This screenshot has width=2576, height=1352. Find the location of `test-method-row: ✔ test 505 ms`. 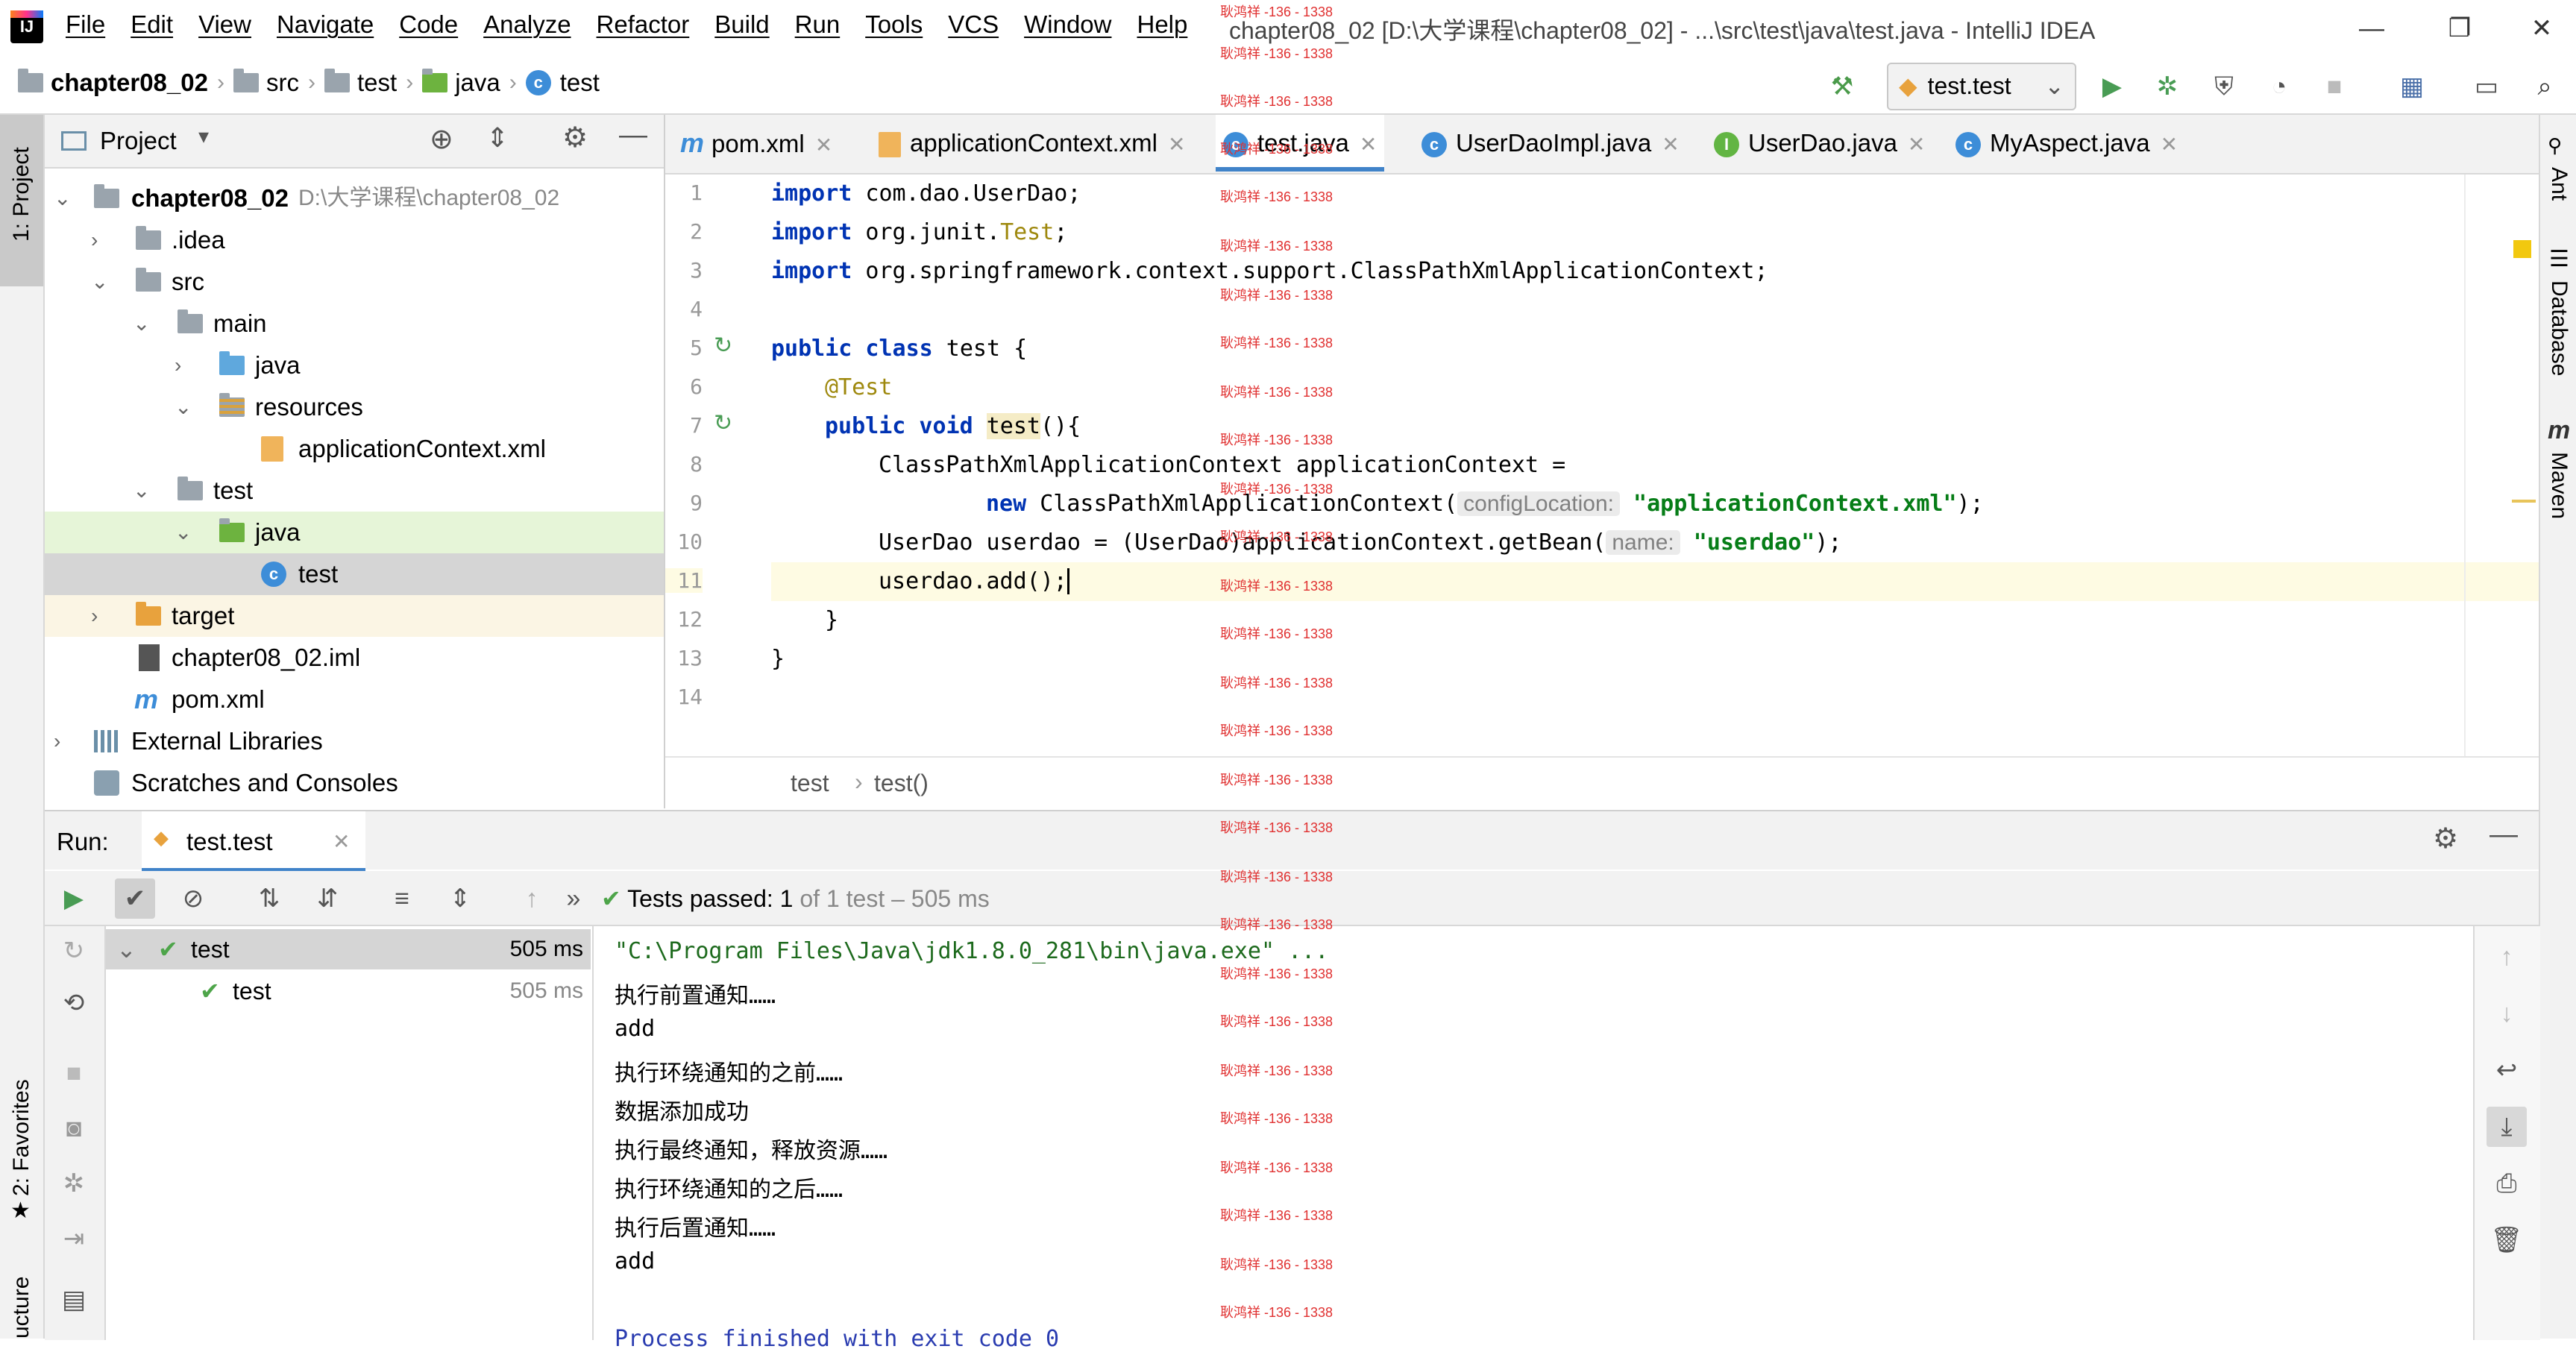

test-method-row: ✔ test 505 ms is located at coordinates (349, 991).